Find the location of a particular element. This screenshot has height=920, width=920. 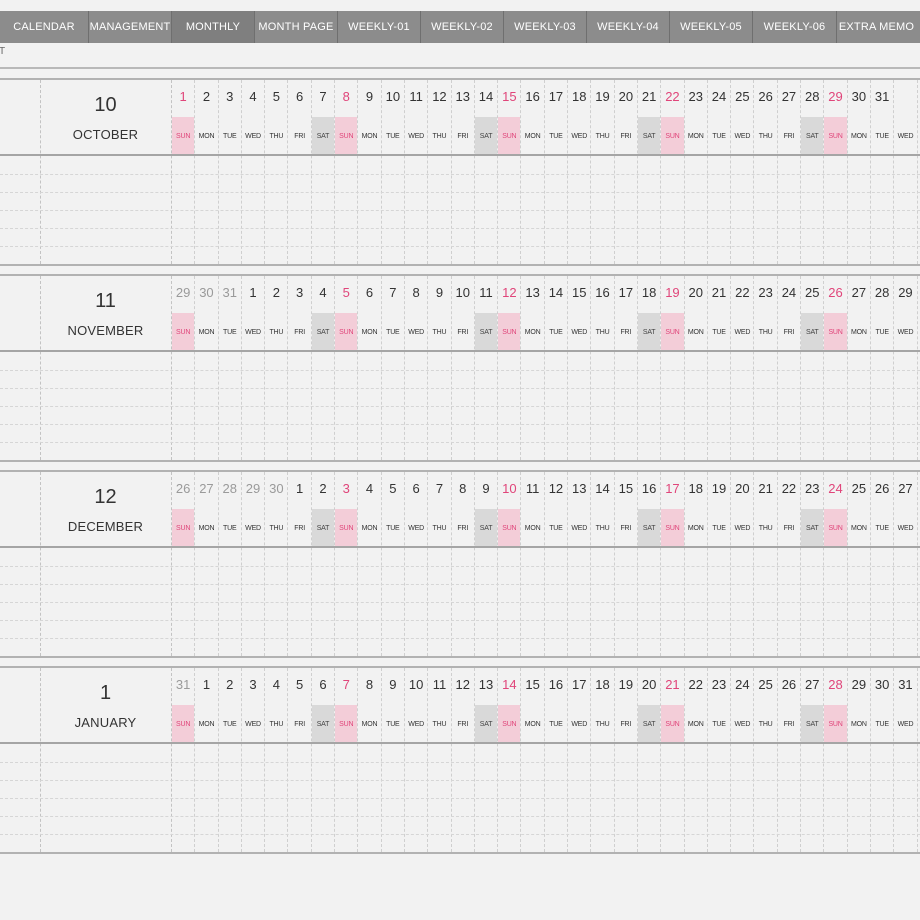

tab-weekly-01: WEEKLY-01 is located at coordinates (379, 27).